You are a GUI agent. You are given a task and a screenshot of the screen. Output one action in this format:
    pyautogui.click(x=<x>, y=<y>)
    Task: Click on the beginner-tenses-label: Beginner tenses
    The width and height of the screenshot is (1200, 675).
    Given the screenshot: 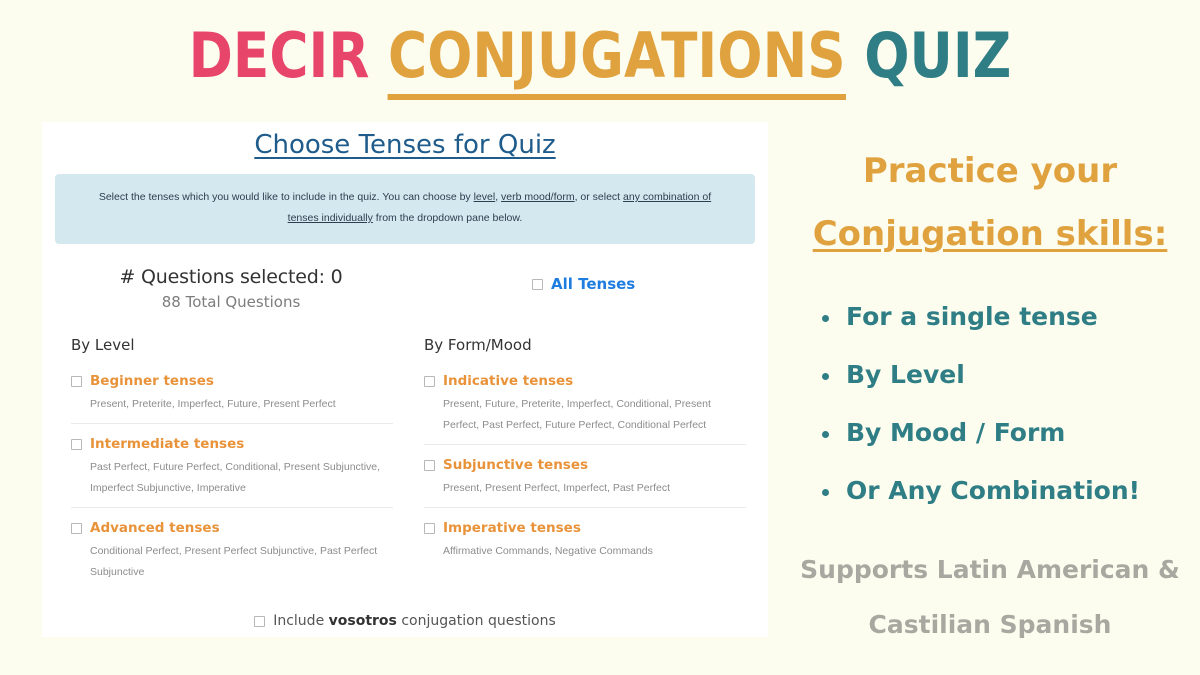 What is the action you would take?
    pyautogui.click(x=152, y=381)
    